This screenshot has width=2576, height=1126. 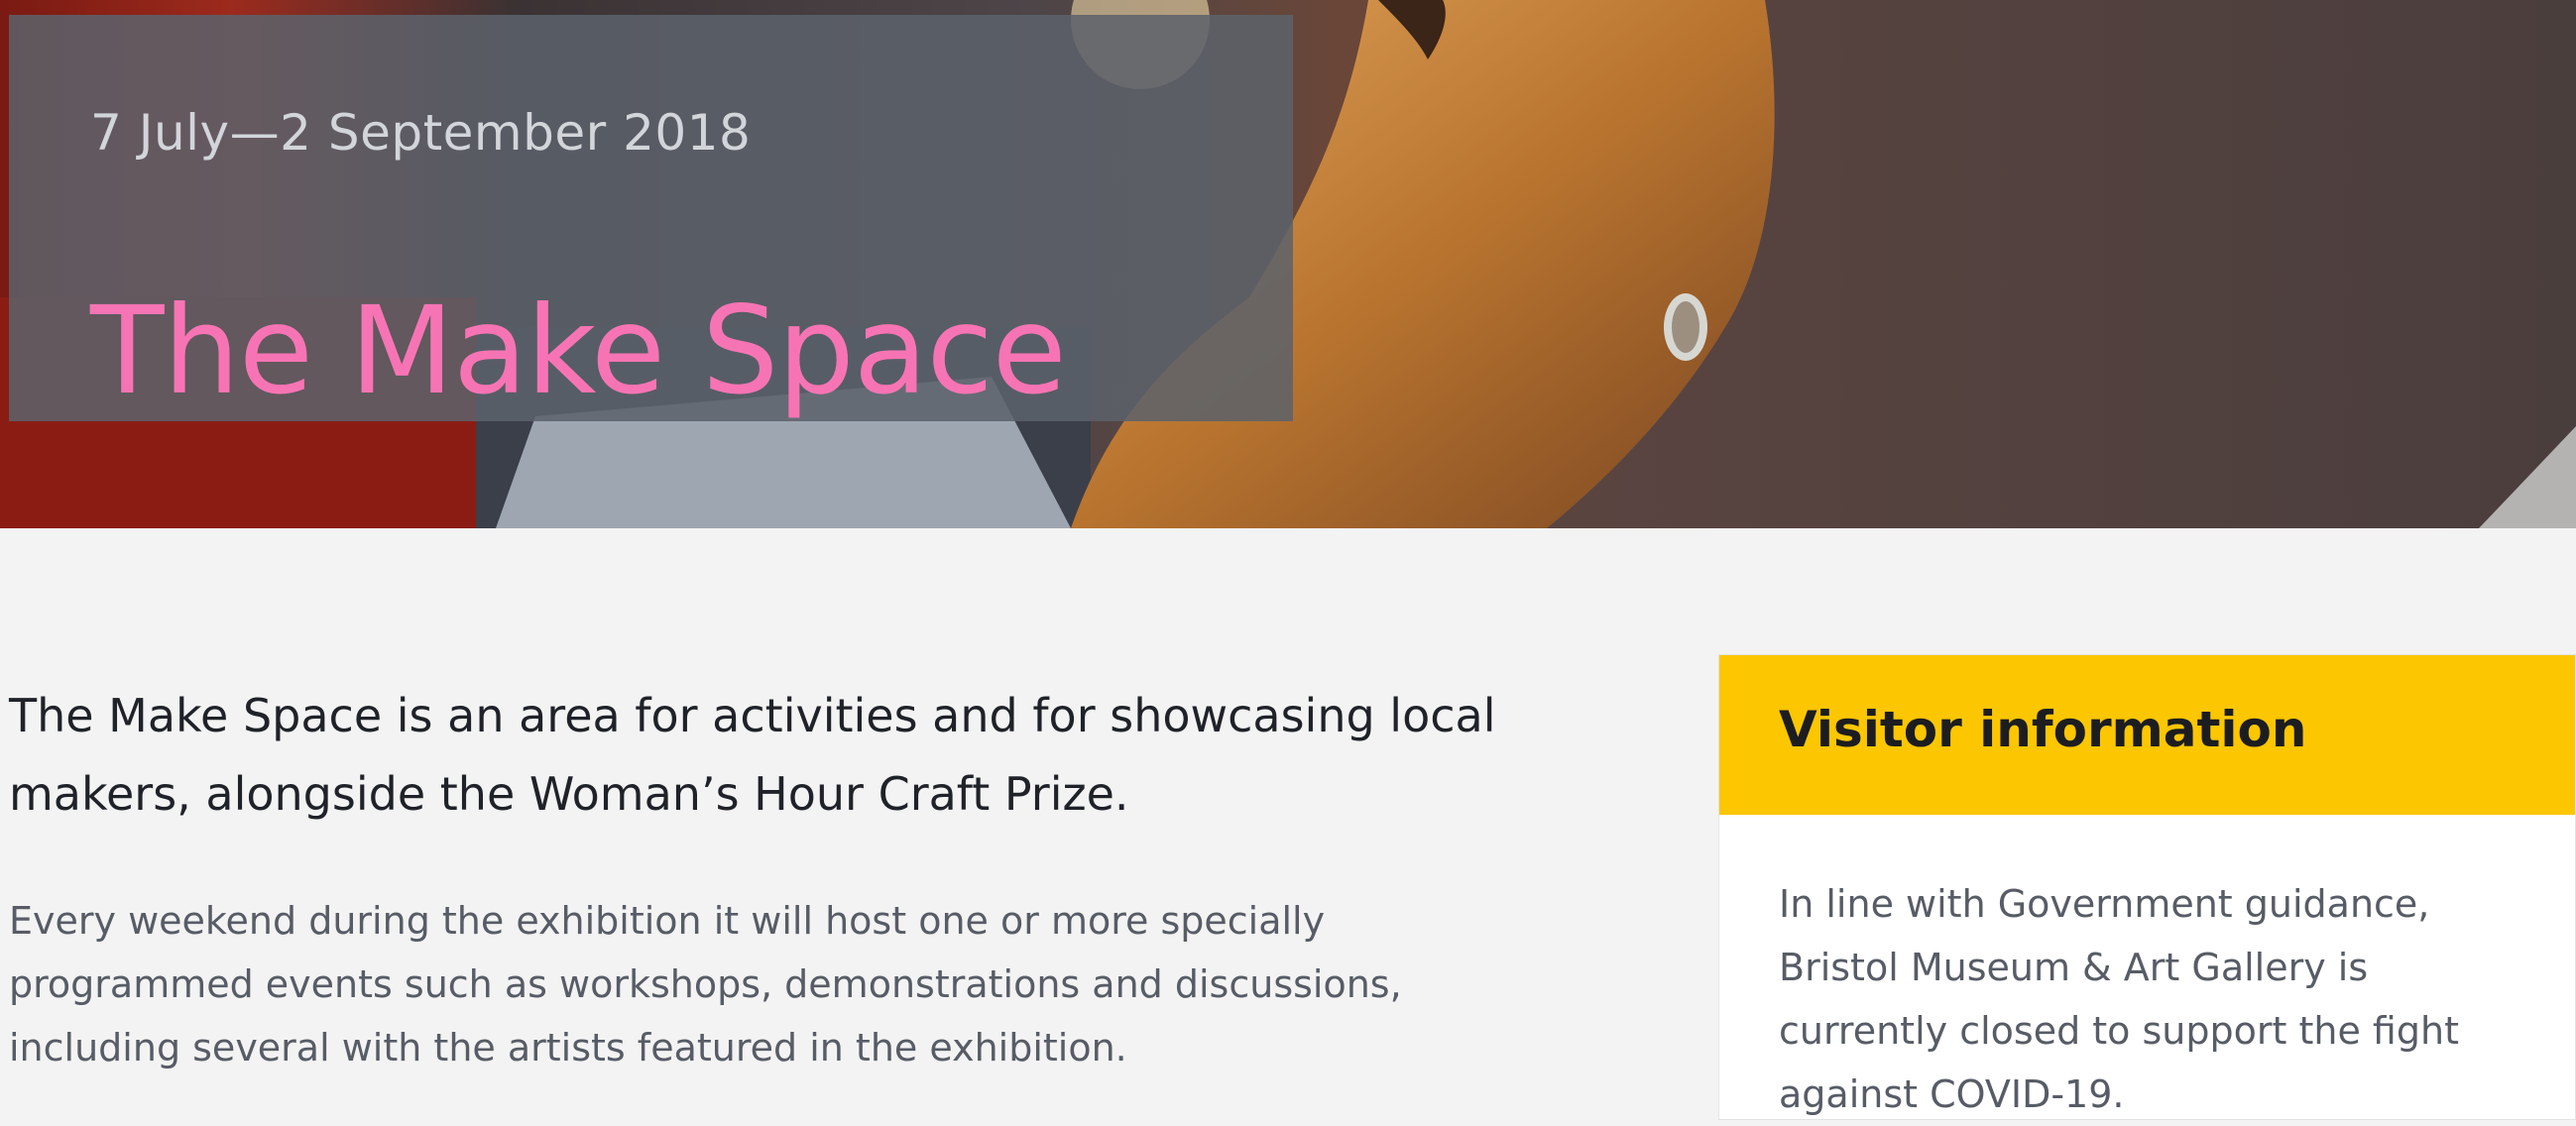 I want to click on page-title: The Make Space, so click(x=579, y=350).